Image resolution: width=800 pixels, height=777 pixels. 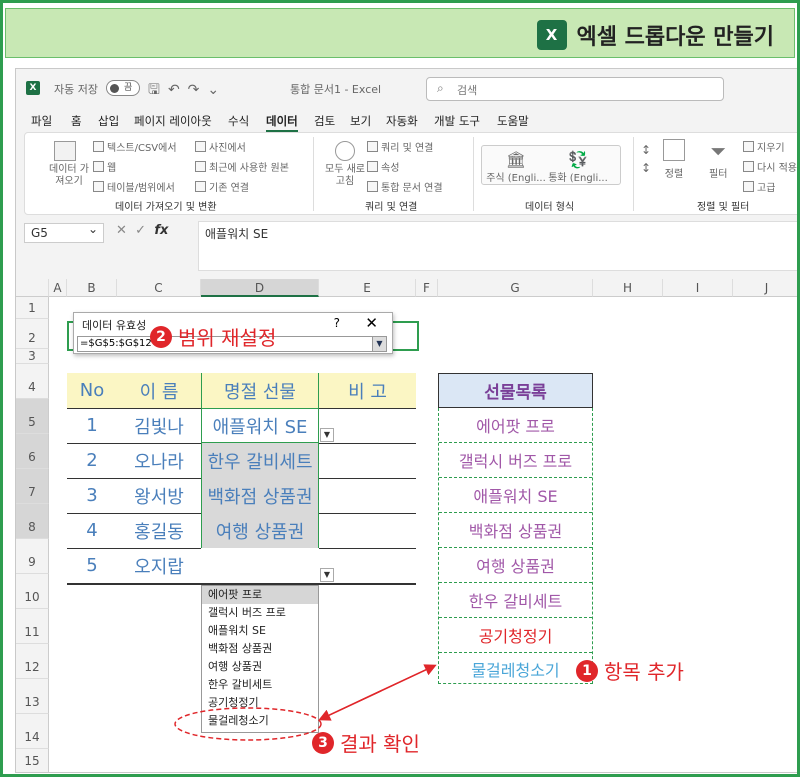 I want to click on row2-gift: 한우 갈비세트, so click(x=260, y=460).